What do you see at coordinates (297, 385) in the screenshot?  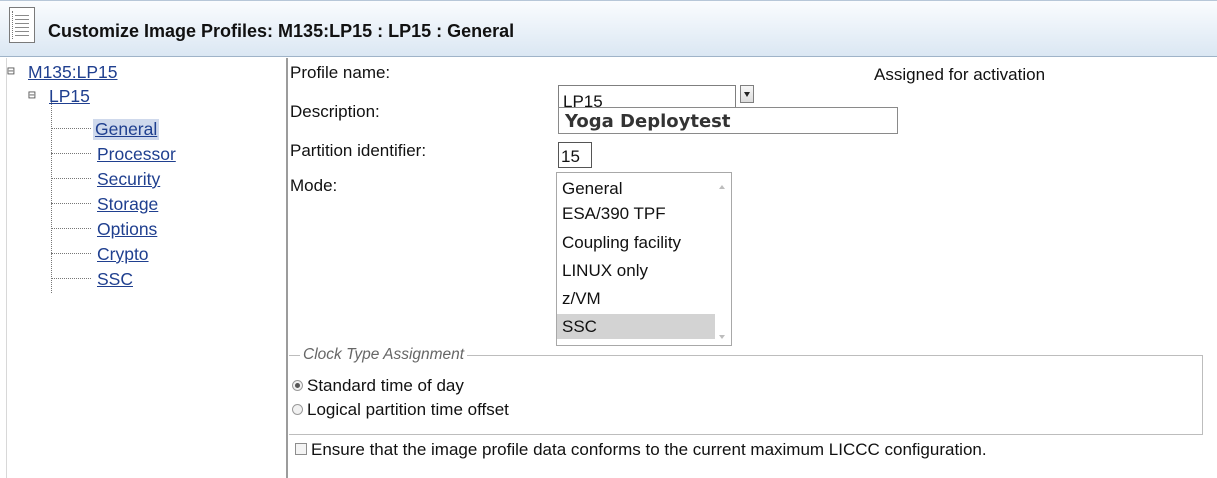 I see `radio-selected-icon` at bounding box center [297, 385].